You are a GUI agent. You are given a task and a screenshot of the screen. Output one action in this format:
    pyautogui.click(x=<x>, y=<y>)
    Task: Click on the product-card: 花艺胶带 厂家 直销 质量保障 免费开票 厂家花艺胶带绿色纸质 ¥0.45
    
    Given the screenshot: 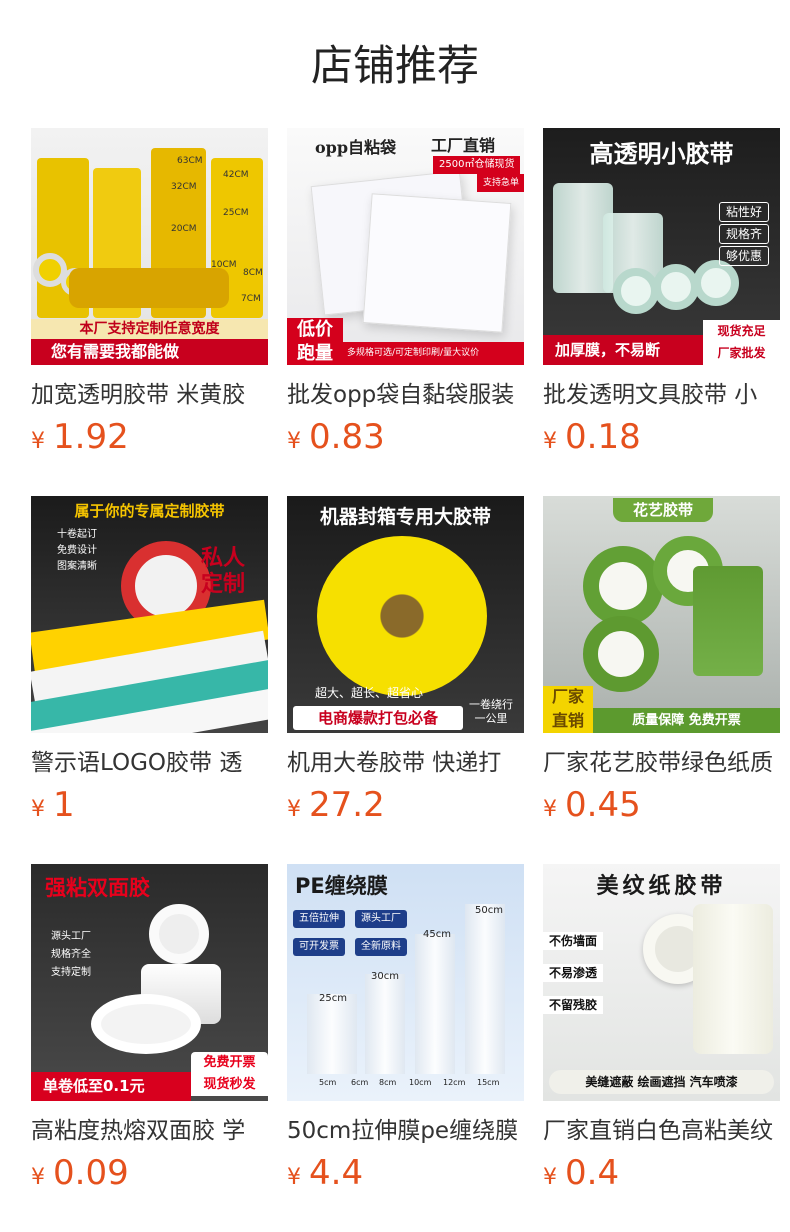 What is the action you would take?
    pyautogui.click(x=661, y=661)
    